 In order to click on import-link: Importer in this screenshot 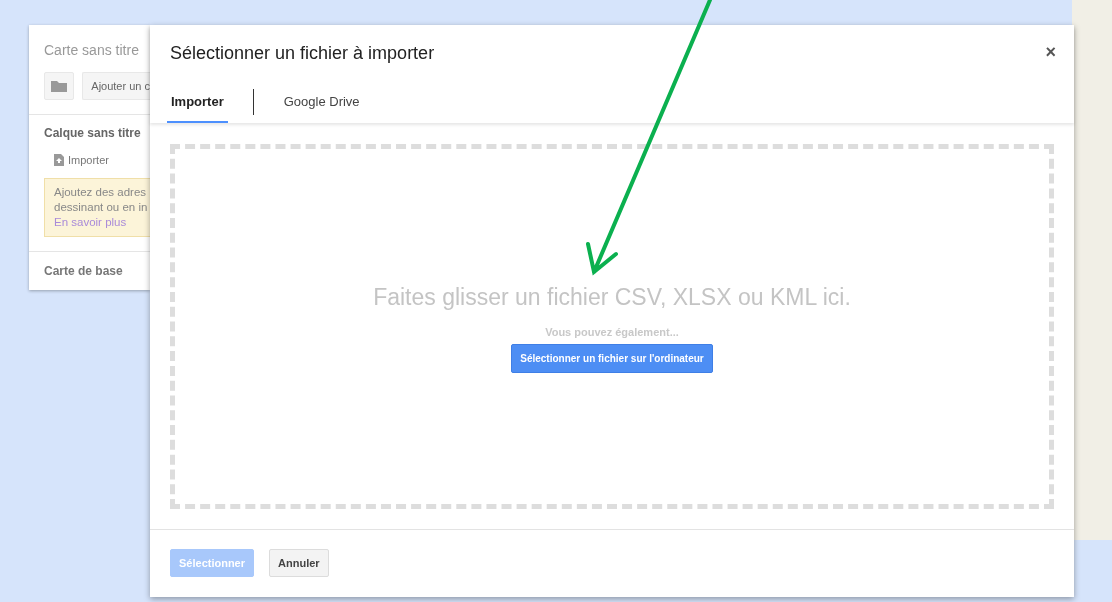, I will do `click(89, 157)`.